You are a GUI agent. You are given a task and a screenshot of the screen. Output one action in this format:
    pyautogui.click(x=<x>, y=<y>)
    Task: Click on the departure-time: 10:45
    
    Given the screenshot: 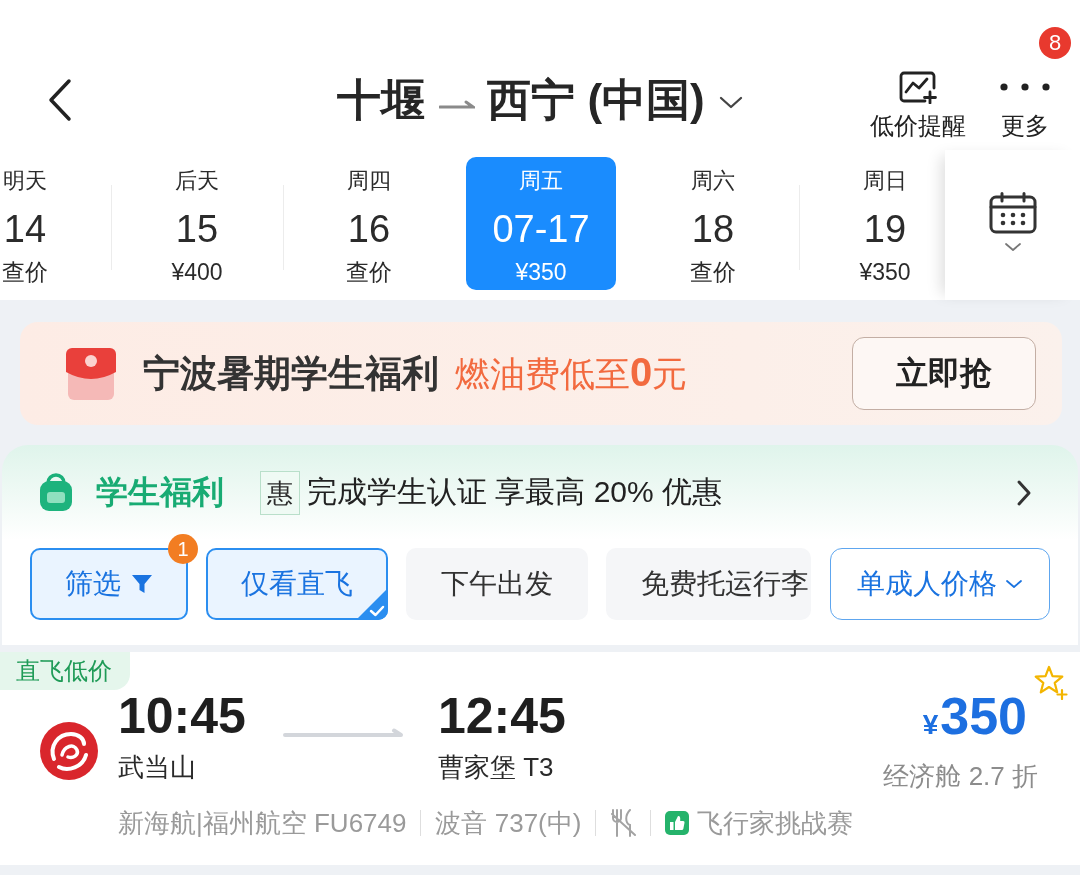 What is the action you would take?
    pyautogui.click(x=182, y=716)
    